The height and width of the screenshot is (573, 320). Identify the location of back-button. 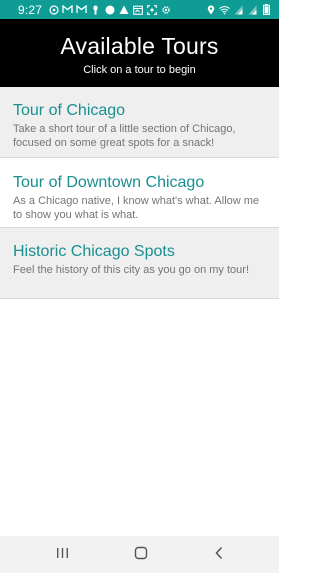
(219, 555).